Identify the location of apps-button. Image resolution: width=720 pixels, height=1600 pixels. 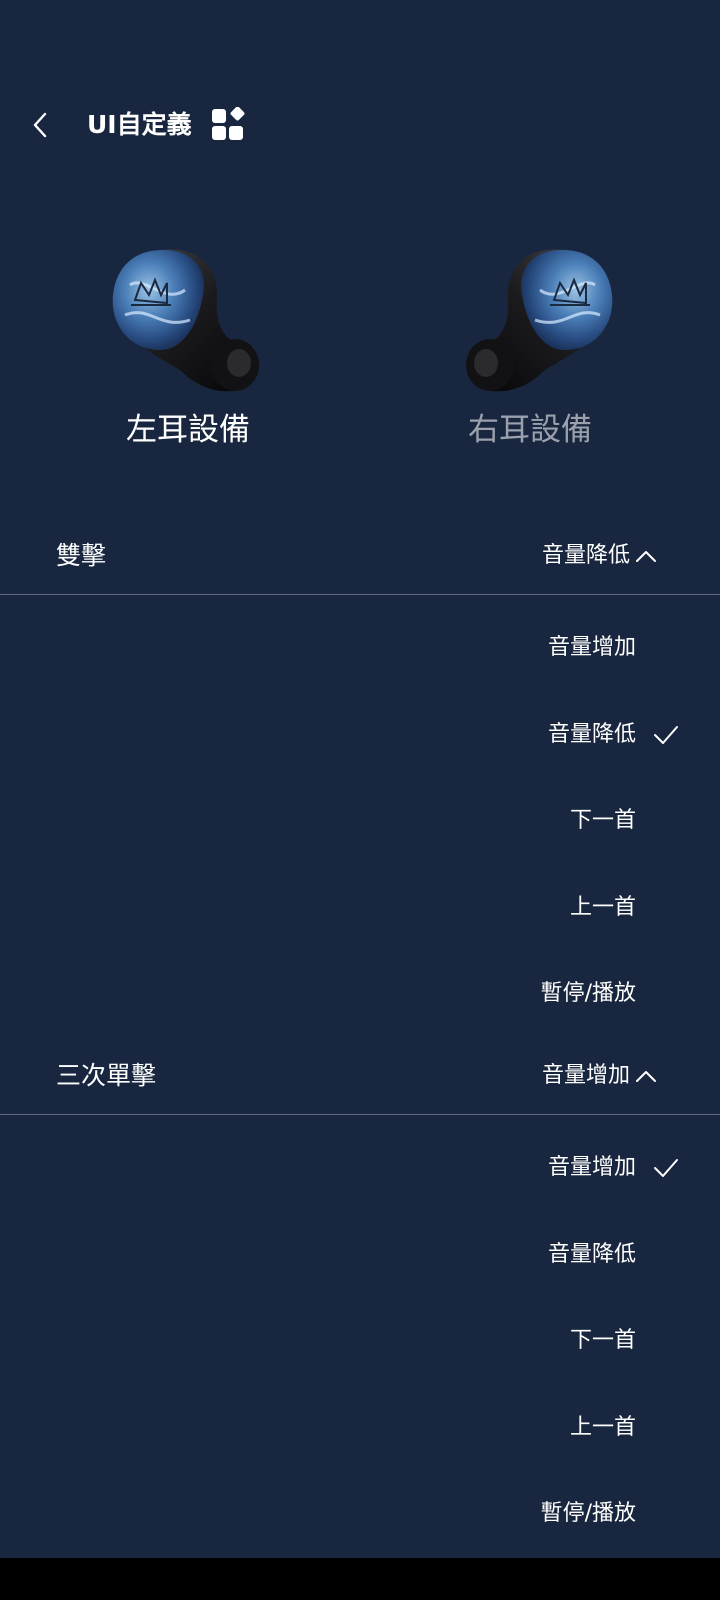
(228, 123).